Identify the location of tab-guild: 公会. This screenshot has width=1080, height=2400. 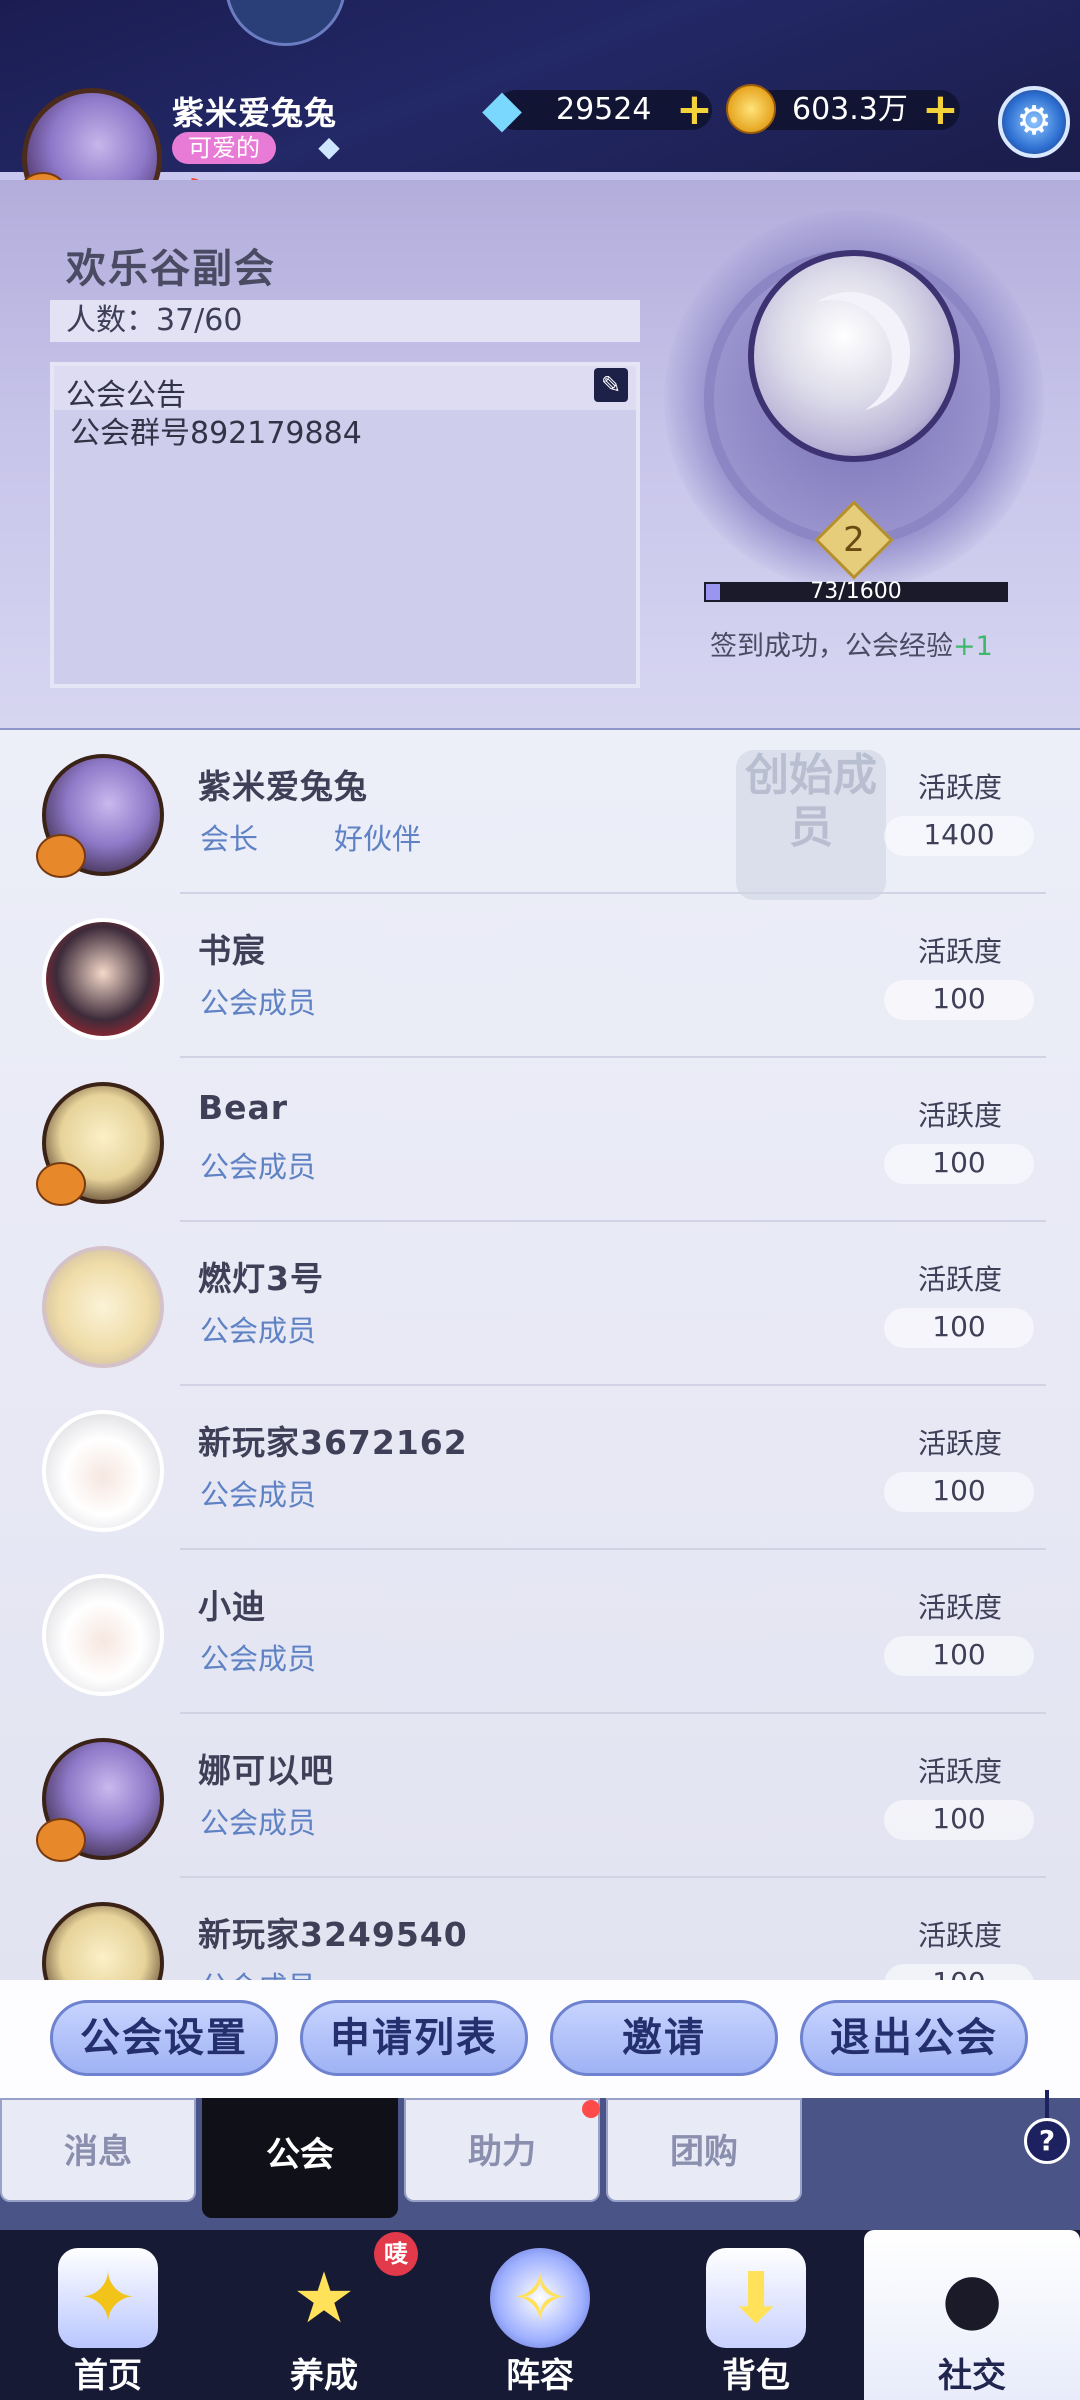
(300, 2158).